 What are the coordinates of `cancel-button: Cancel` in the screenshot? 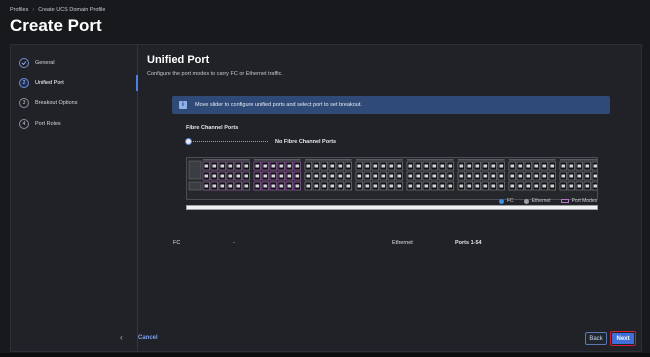 It's located at (148, 338).